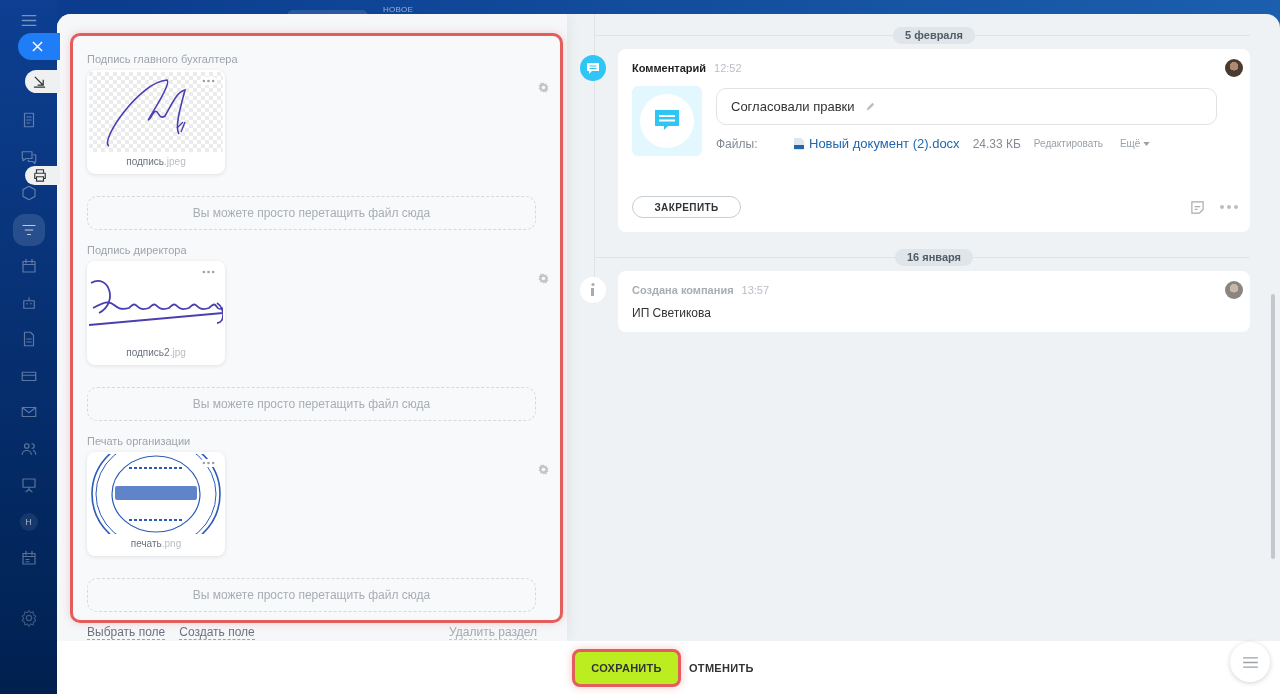  I want to click on pin-button: ЗАКРЕПИТЬ, so click(686, 207).